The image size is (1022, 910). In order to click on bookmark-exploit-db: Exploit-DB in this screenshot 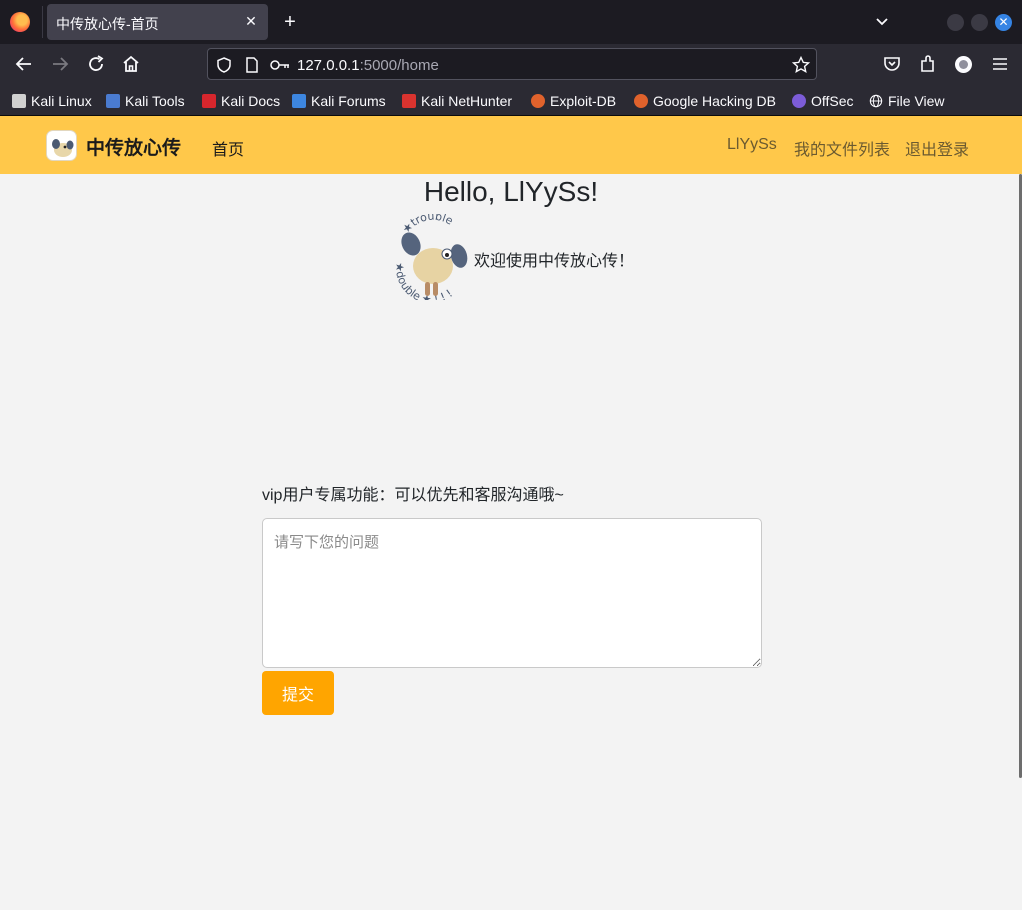, I will do `click(573, 101)`.